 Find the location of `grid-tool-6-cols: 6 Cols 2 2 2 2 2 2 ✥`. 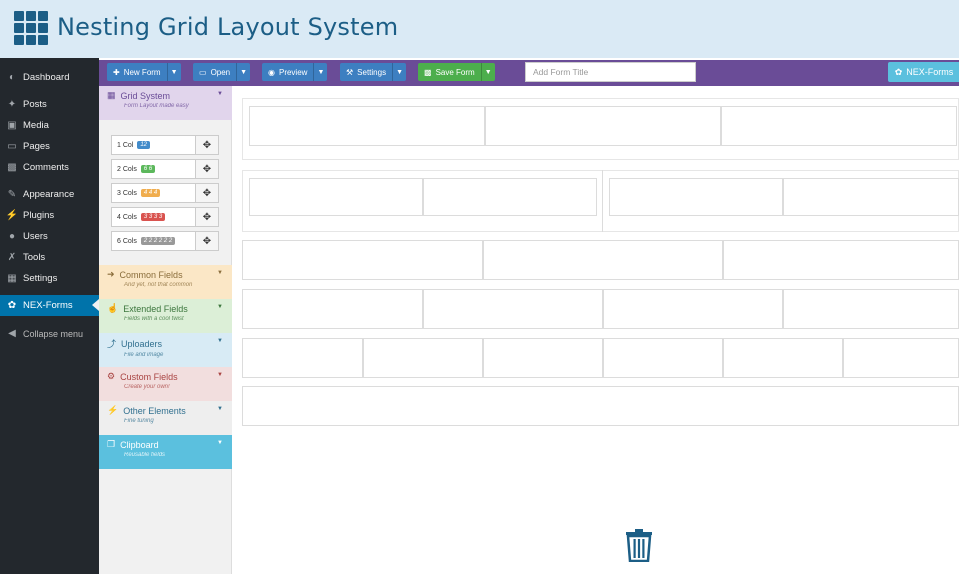

grid-tool-6-cols: 6 Cols 2 2 2 2 2 2 ✥ is located at coordinates (165, 241).